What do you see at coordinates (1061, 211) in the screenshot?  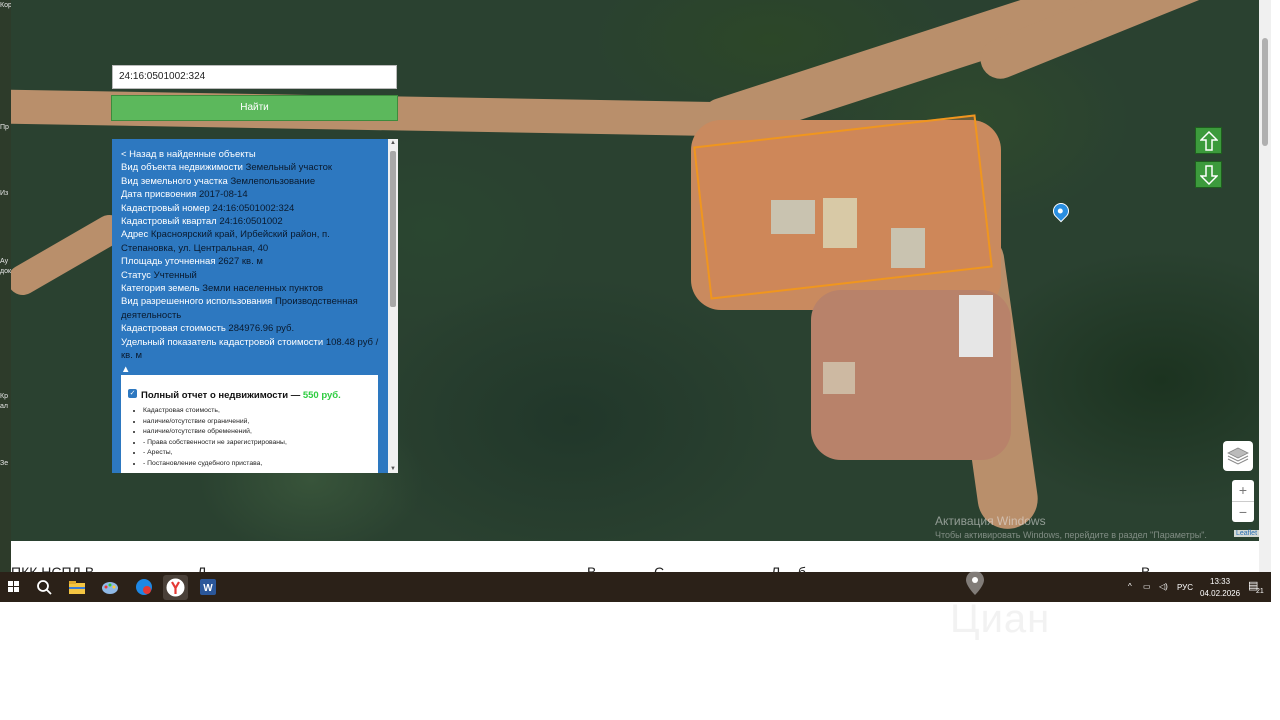 I see `location-marker-icon` at bounding box center [1061, 211].